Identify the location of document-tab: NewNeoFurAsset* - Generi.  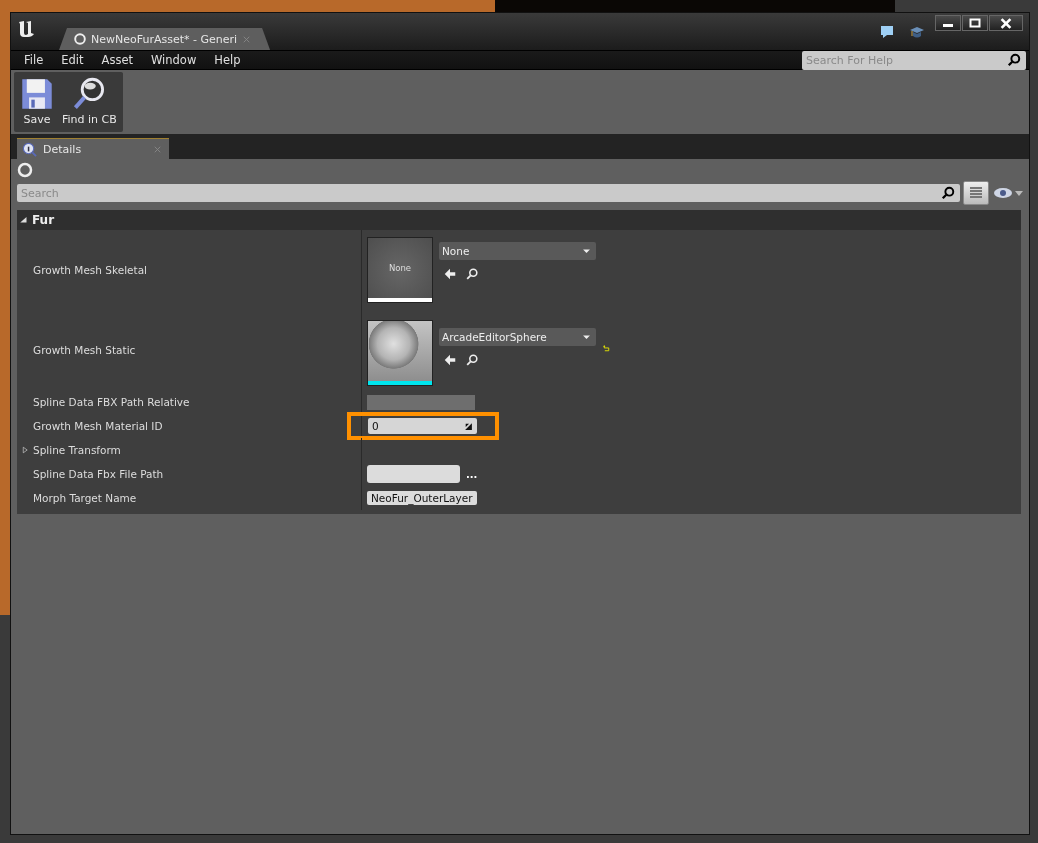
(165, 39).